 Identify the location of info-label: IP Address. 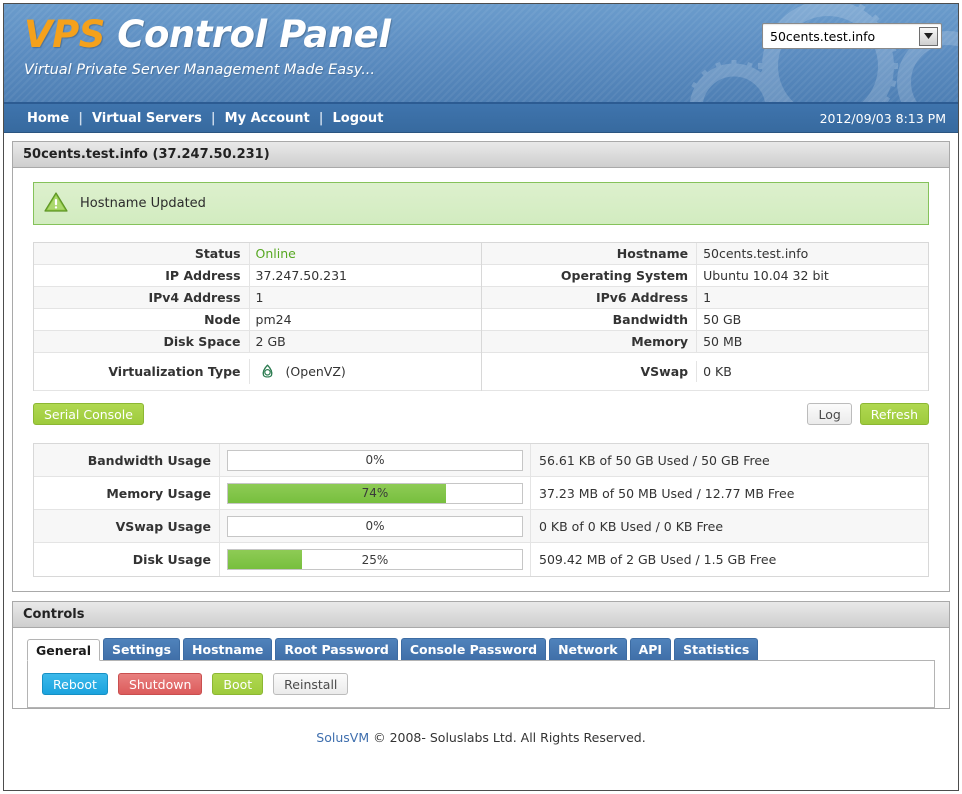
(203, 275).